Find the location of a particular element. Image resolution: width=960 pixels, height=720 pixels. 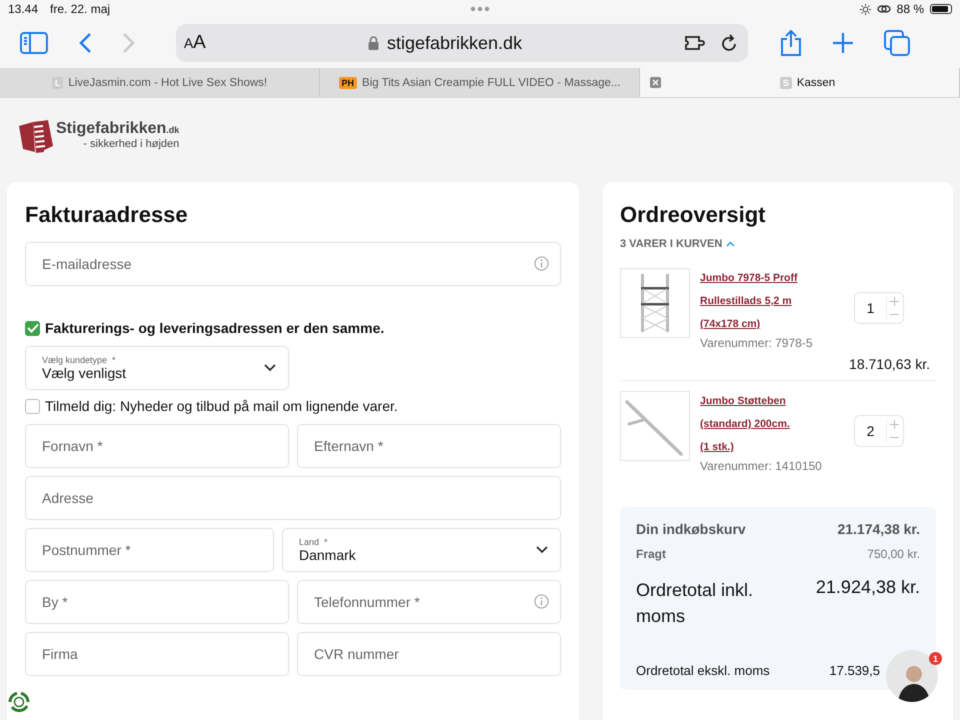

extension-icon is located at coordinates (695, 43).